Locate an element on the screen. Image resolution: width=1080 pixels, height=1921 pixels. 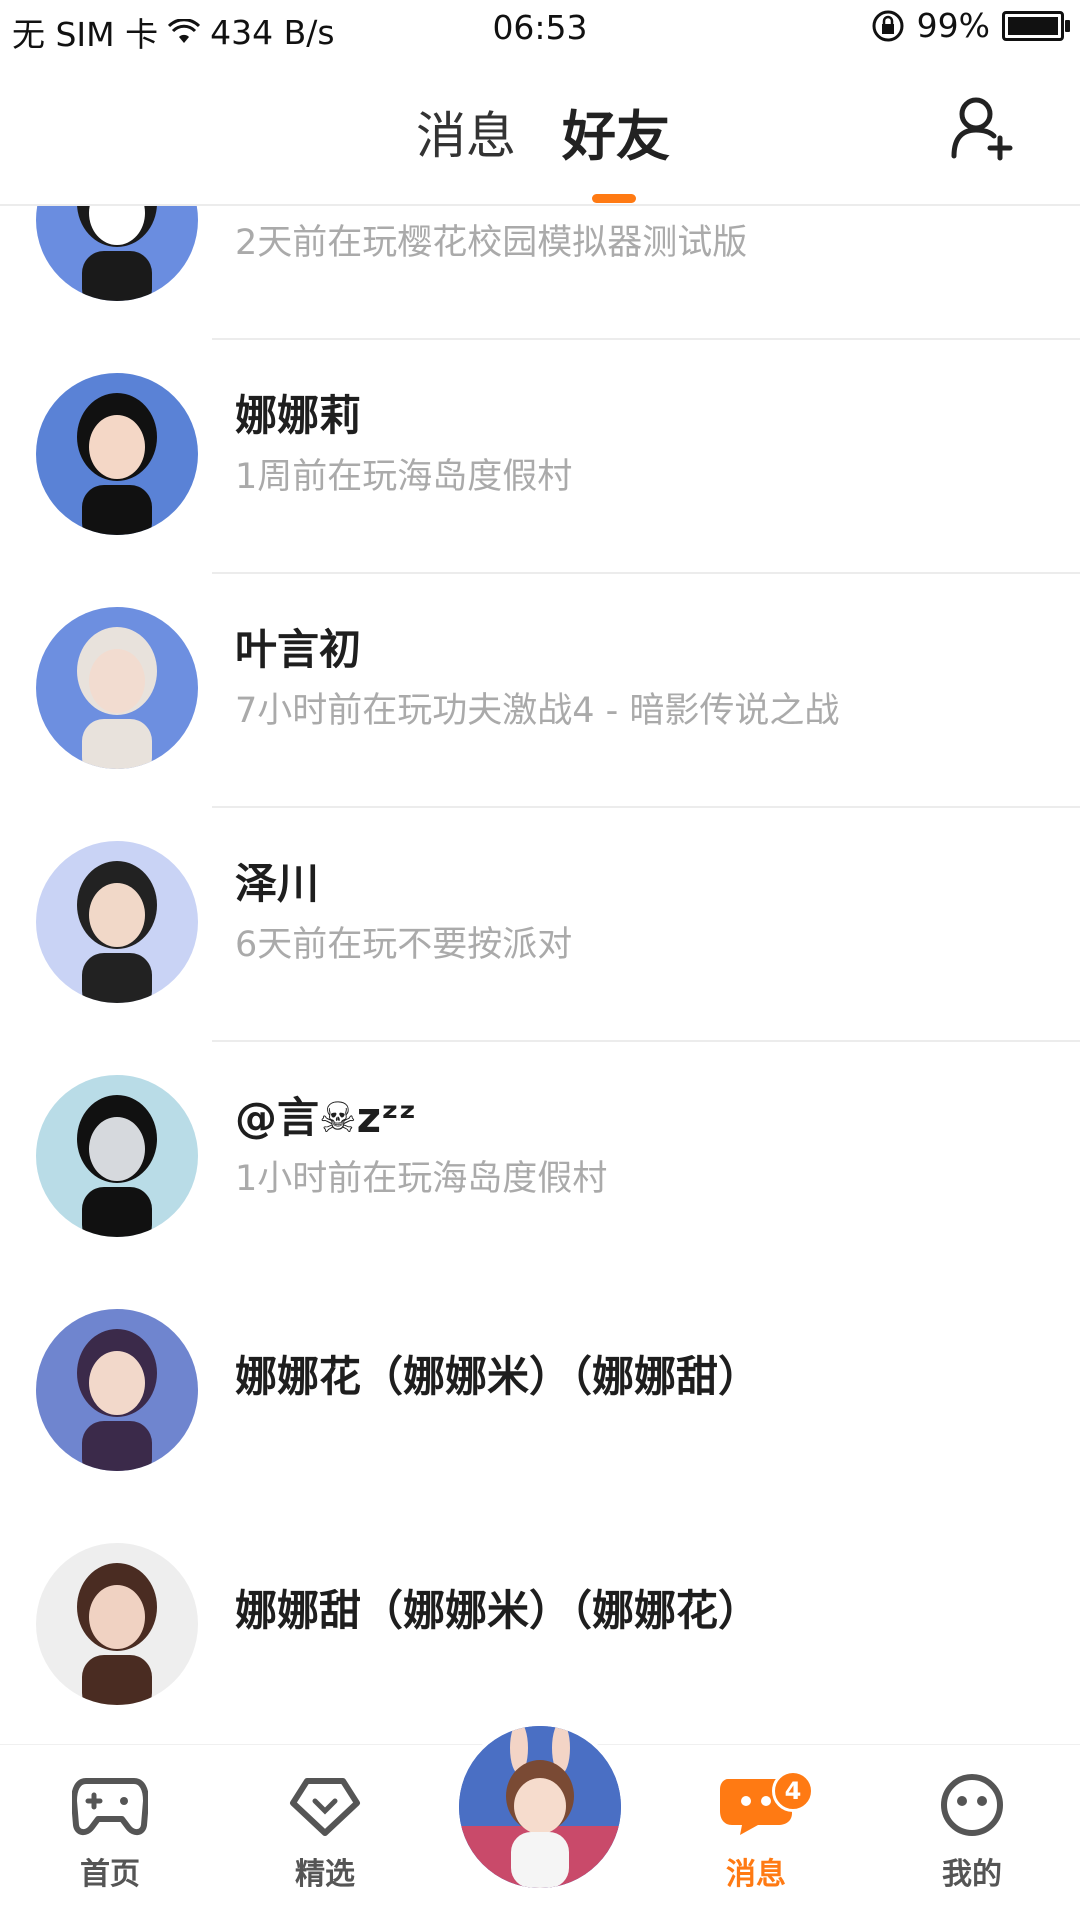
friend-row: 泽川 6天前在玩不要按派对 is located at coordinates (540, 925).